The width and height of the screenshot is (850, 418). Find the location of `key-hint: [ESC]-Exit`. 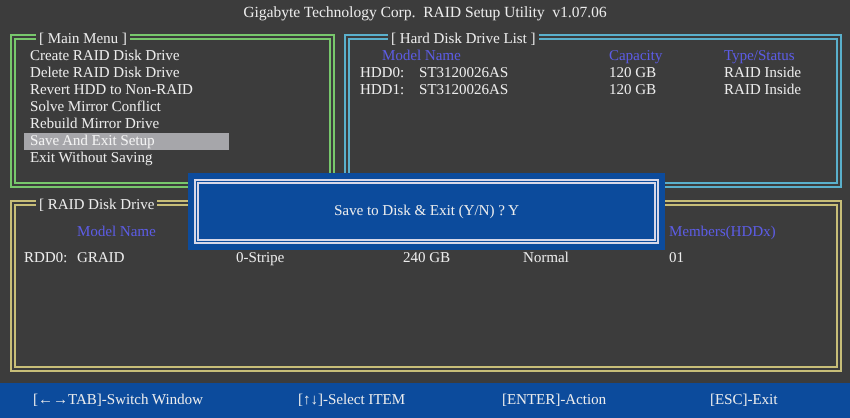

key-hint: [ESC]-Exit is located at coordinates (744, 400).